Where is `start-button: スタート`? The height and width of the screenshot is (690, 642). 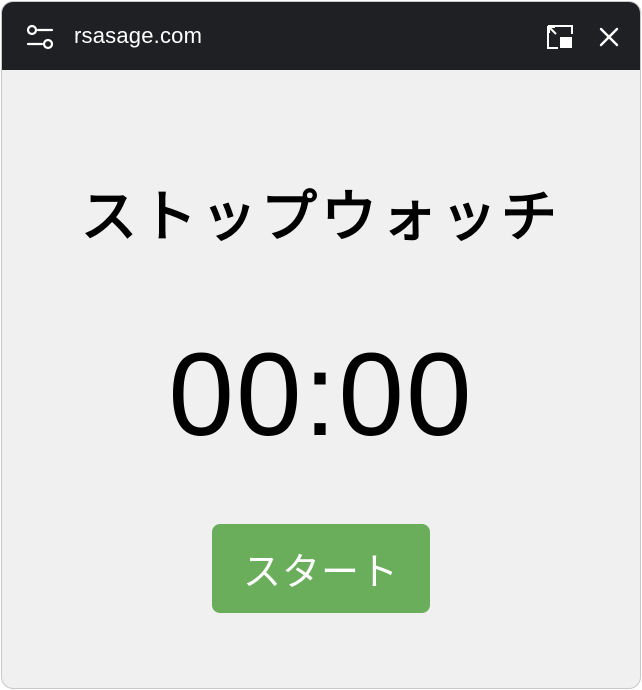 start-button: スタート is located at coordinates (321, 568).